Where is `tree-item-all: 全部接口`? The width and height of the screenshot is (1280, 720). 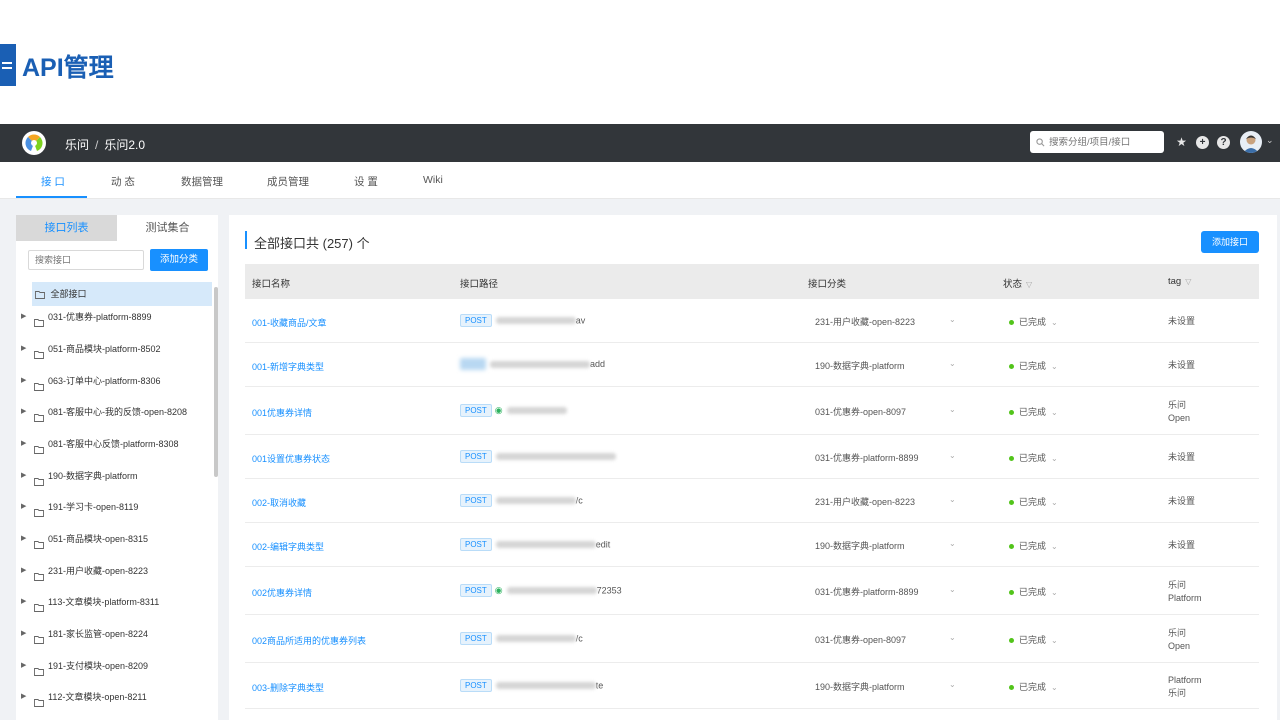
tree-item-all: 全部接口 is located at coordinates (122, 294).